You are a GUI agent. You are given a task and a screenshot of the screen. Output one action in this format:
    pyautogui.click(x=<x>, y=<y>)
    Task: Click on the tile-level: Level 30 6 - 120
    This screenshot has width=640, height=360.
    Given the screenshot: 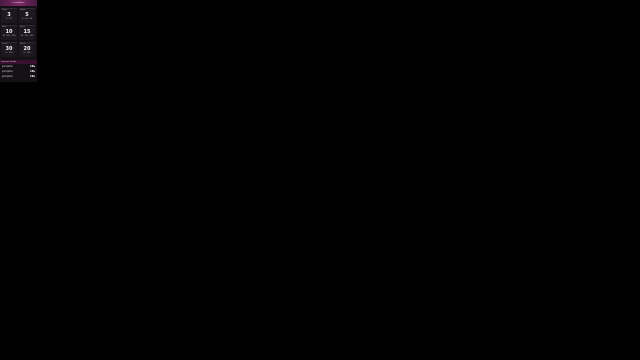 What is the action you would take?
    pyautogui.click(x=9, y=49)
    